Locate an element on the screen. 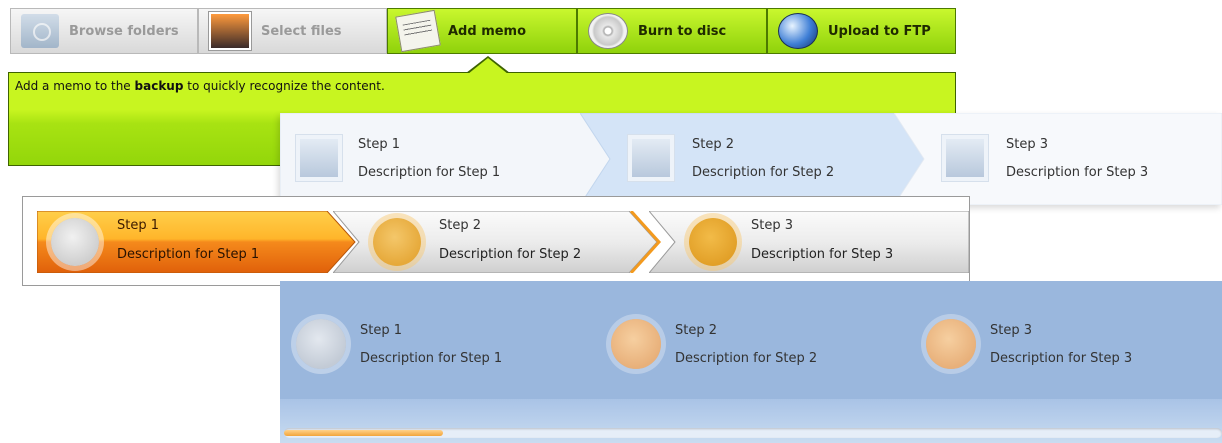 This screenshot has height=443, width=1222. wizard-a-step-3: Step 3 Description for Step 3 is located at coordinates (1058, 159).